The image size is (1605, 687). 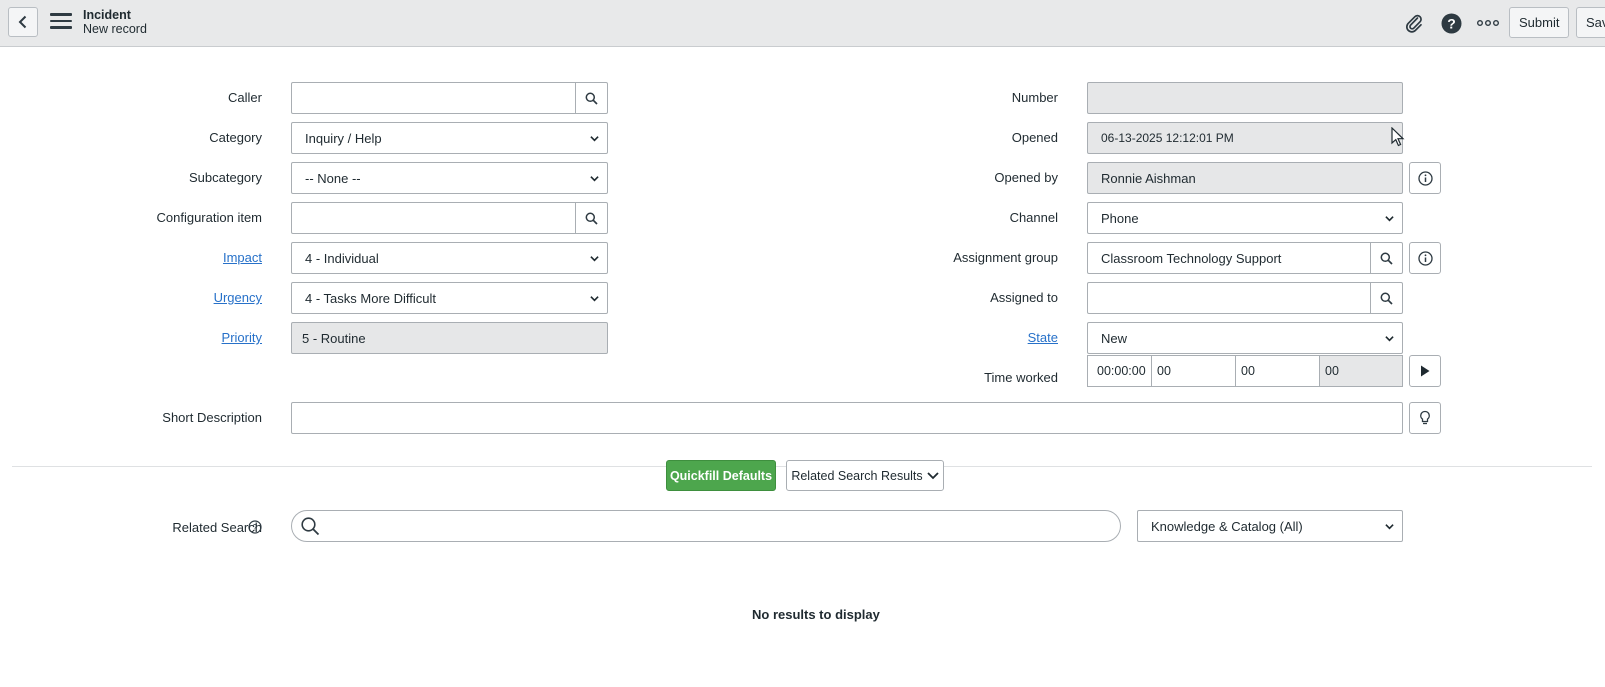 I want to click on caller-field, so click(x=434, y=98).